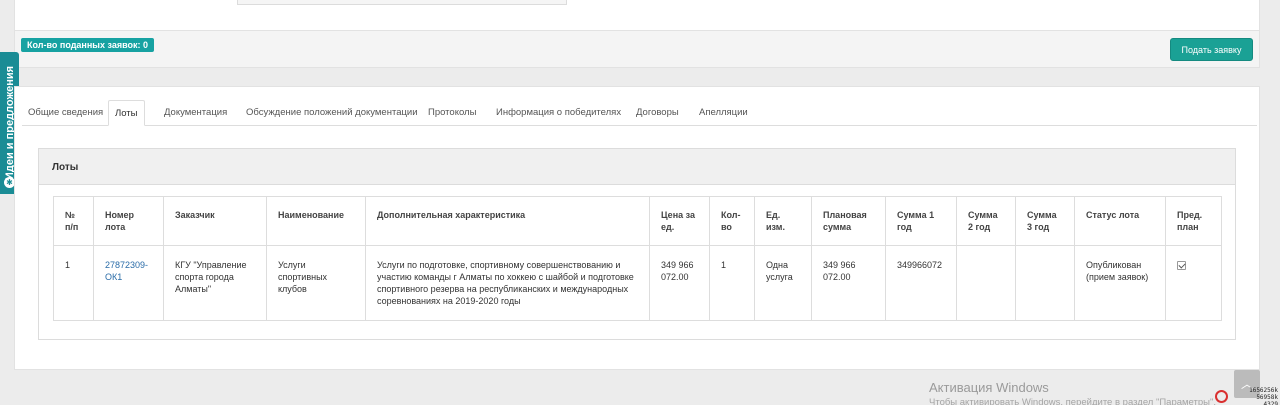  What do you see at coordinates (215, 283) in the screenshot?
I see `cell-customer: КГУ "Управление спорта города Алматы"` at bounding box center [215, 283].